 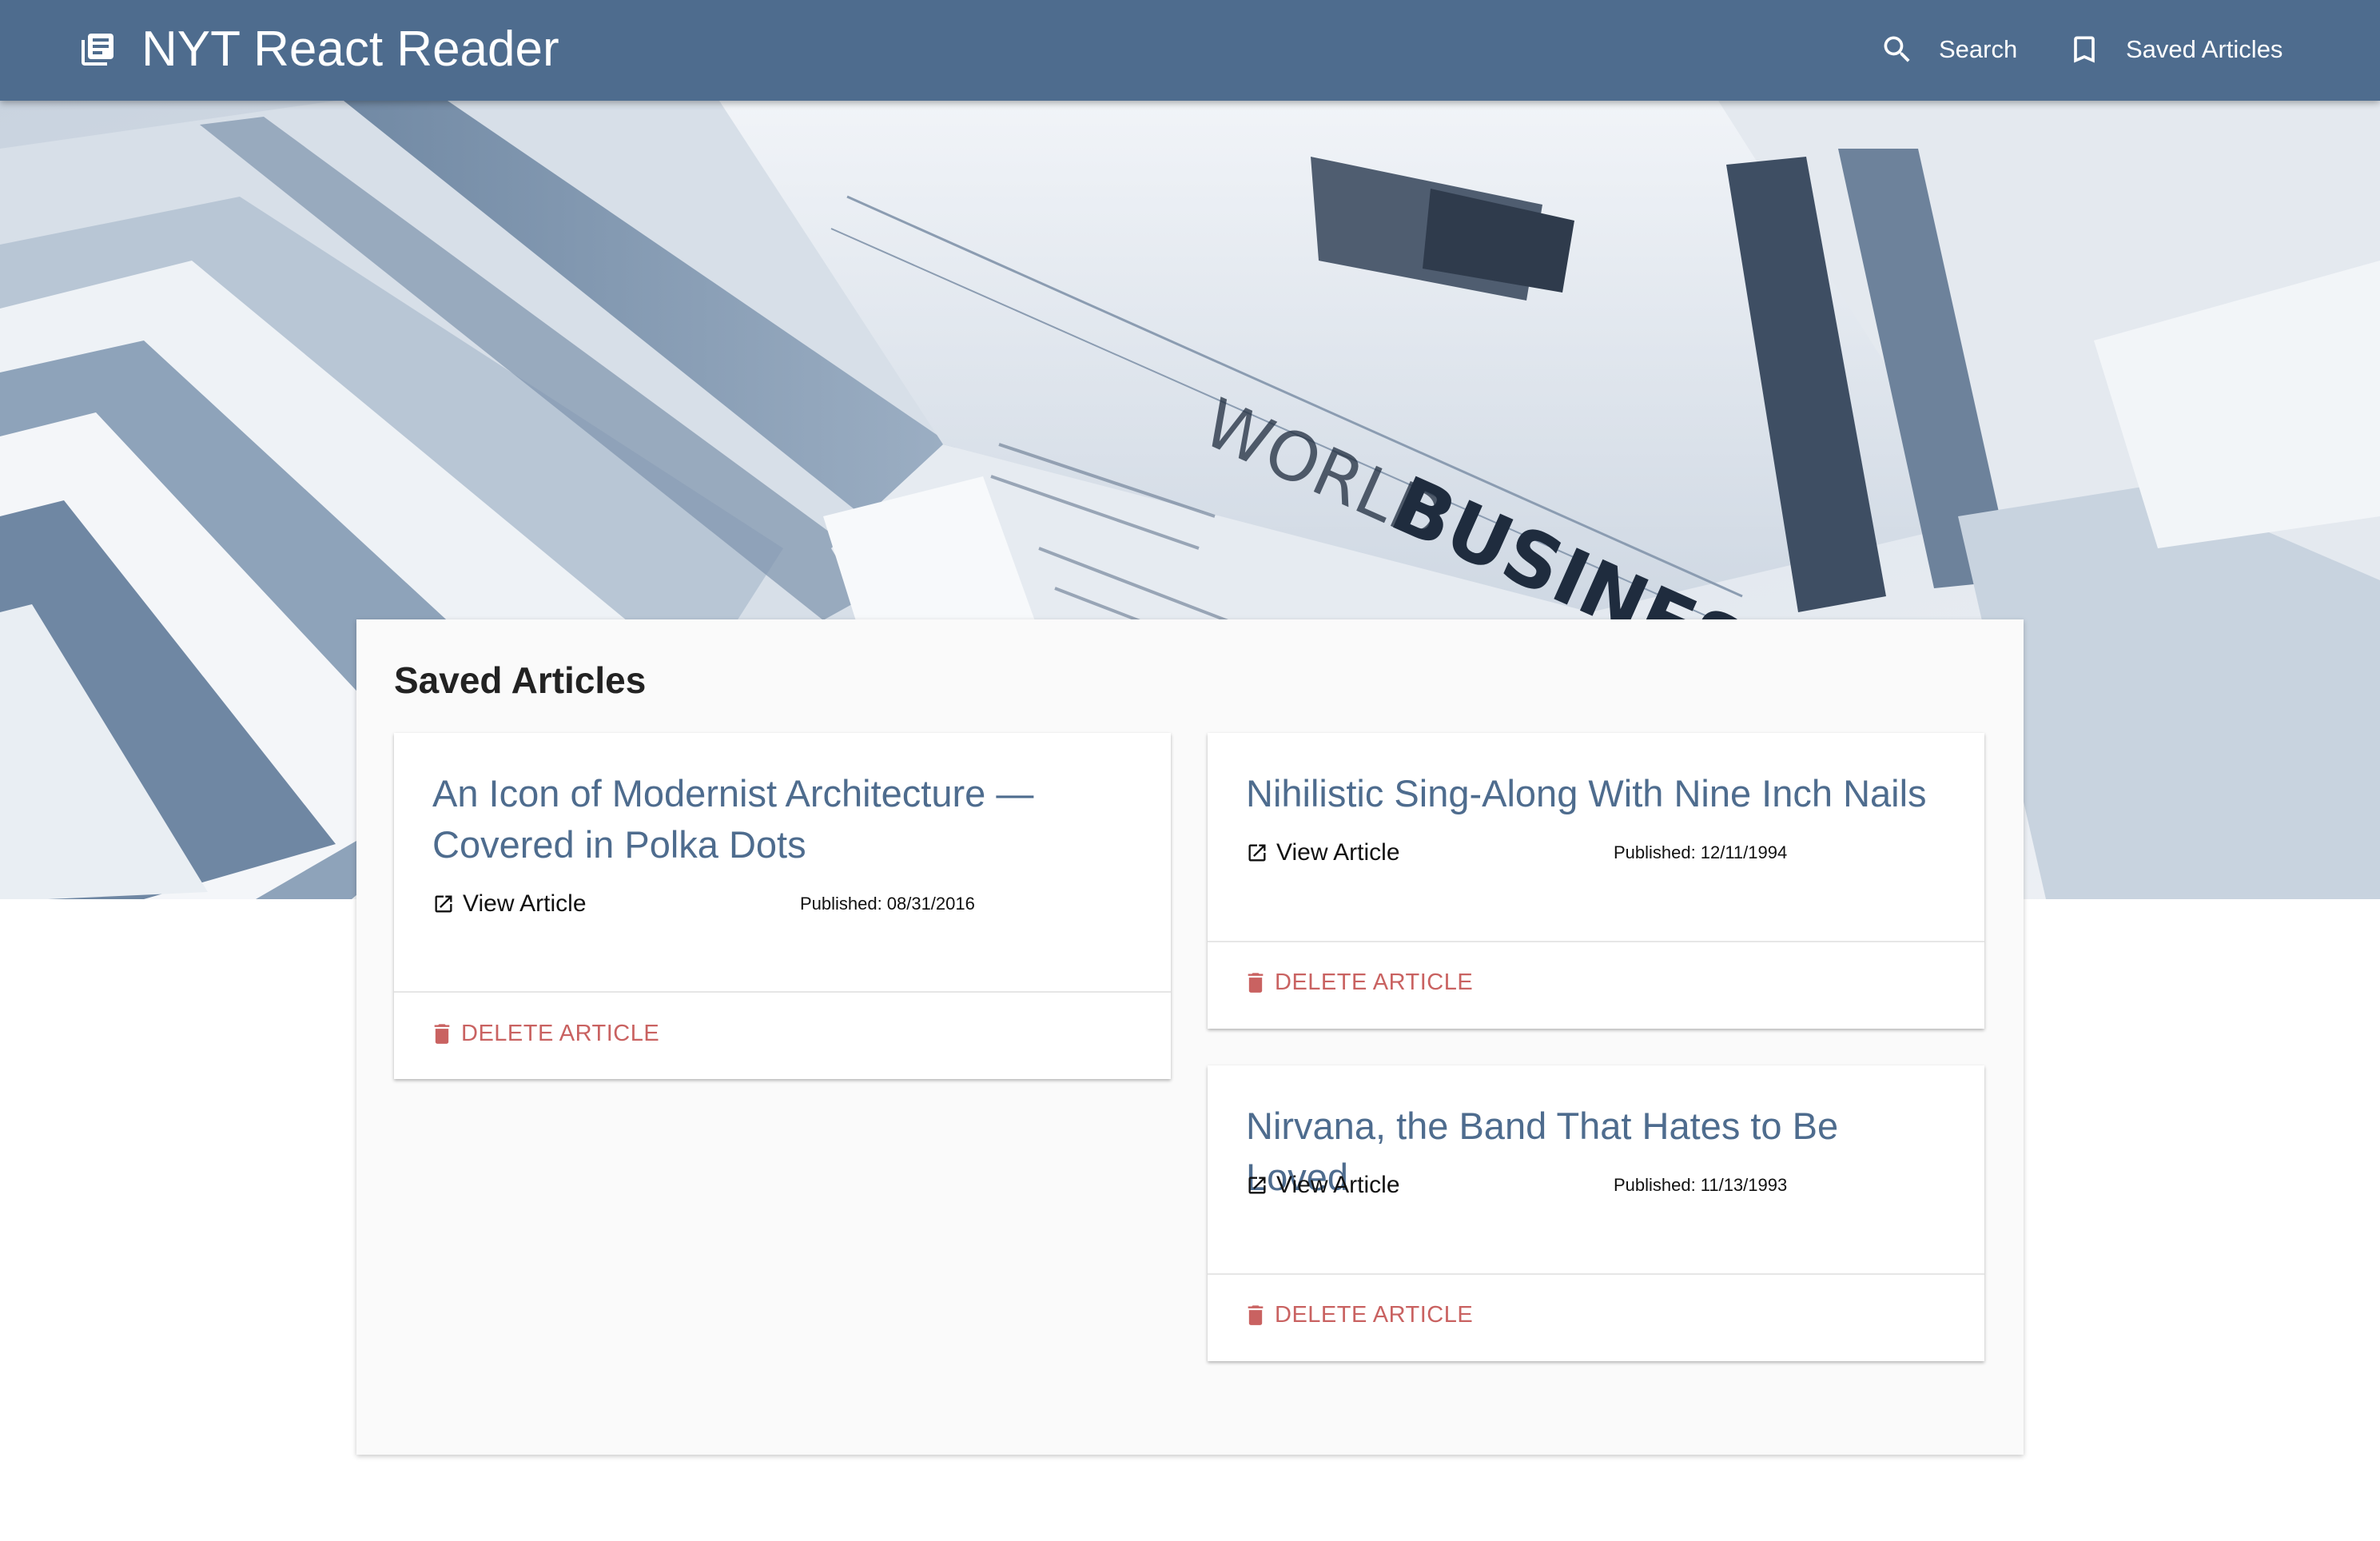 I want to click on nav-saved-articles-link: Saved Articles, so click(x=2174, y=50).